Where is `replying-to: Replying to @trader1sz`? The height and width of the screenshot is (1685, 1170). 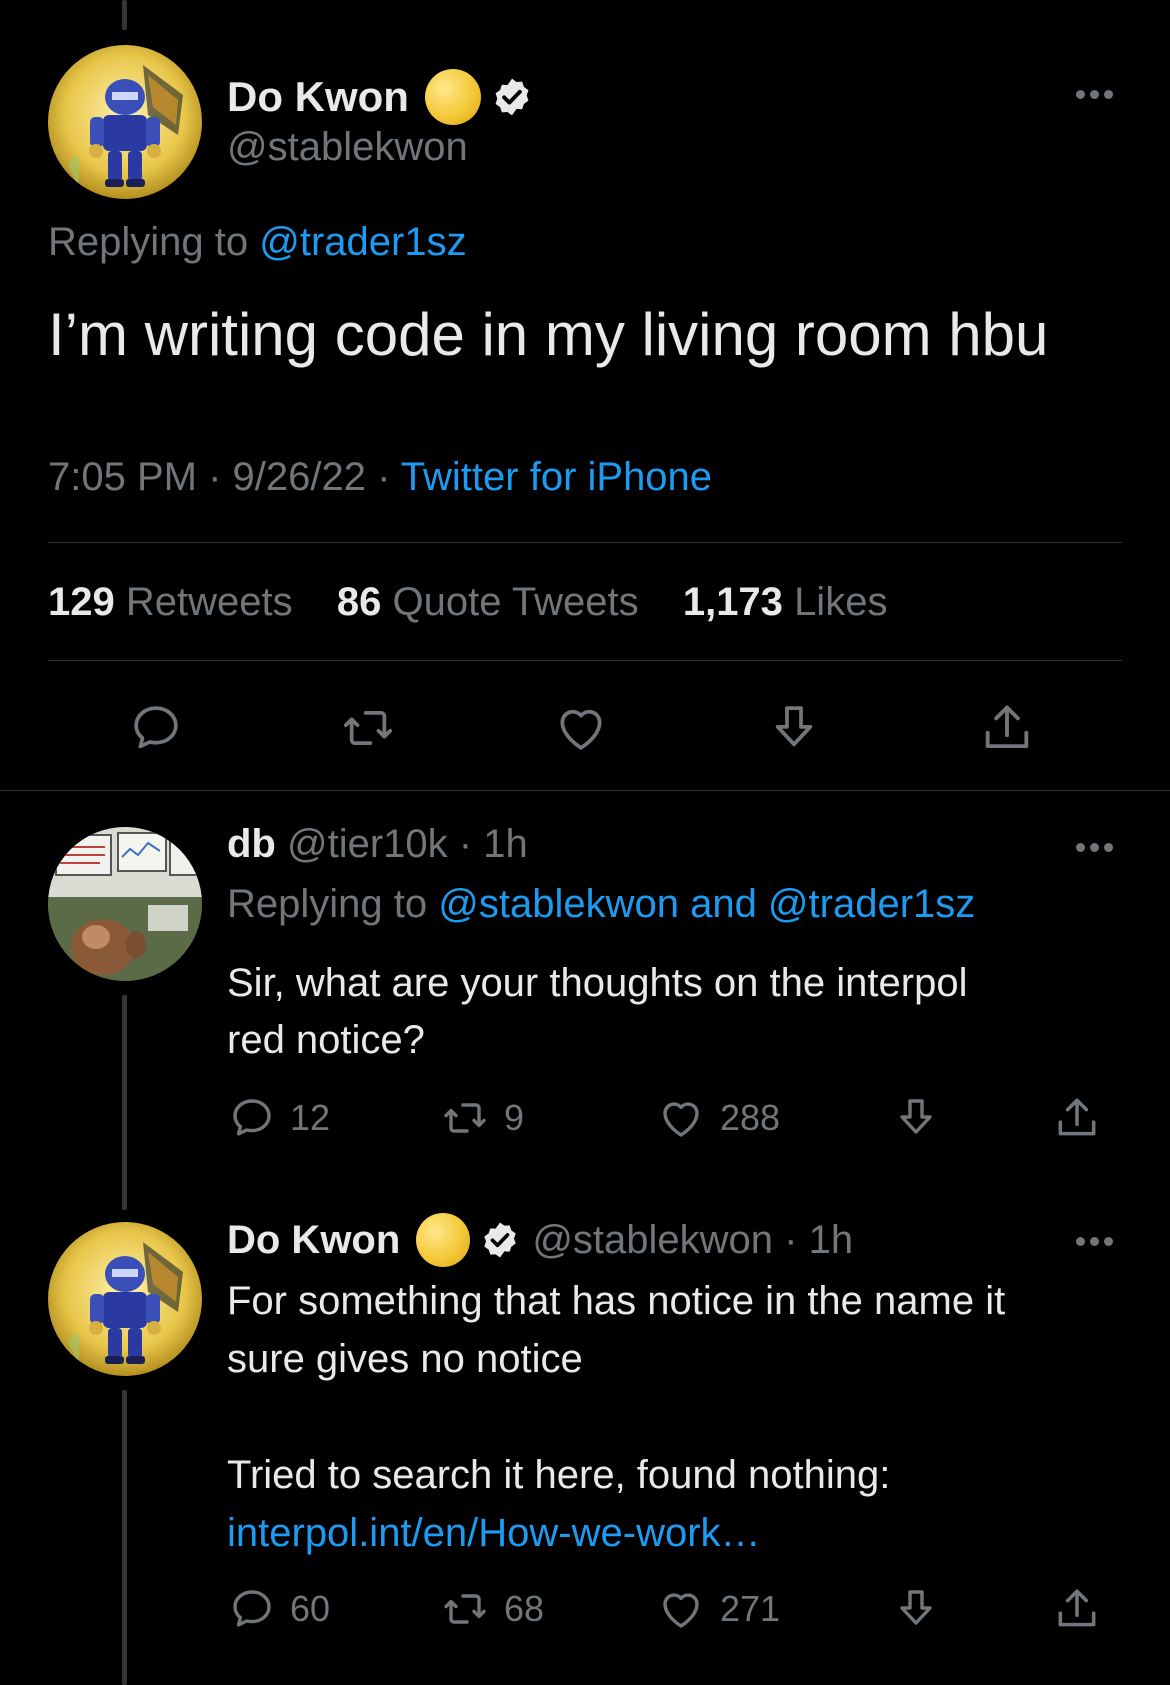
replying-to: Replying to @trader1sz is located at coordinates (257, 242).